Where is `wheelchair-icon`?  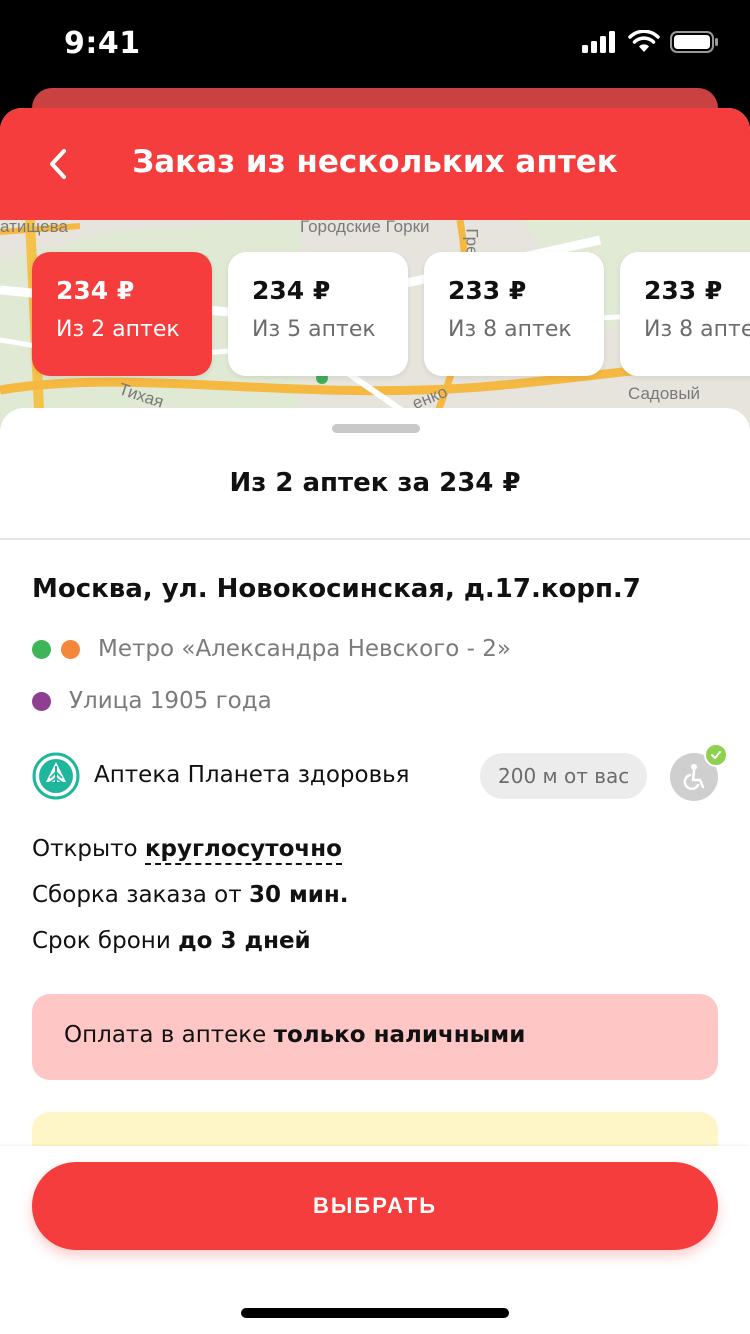
wheelchair-icon is located at coordinates (694, 777).